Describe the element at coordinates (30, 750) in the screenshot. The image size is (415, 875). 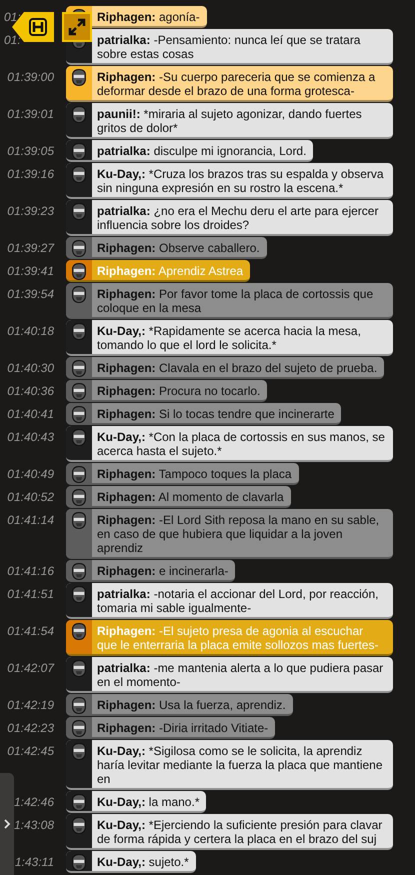
I see `timestamp: 01:42:45` at that location.